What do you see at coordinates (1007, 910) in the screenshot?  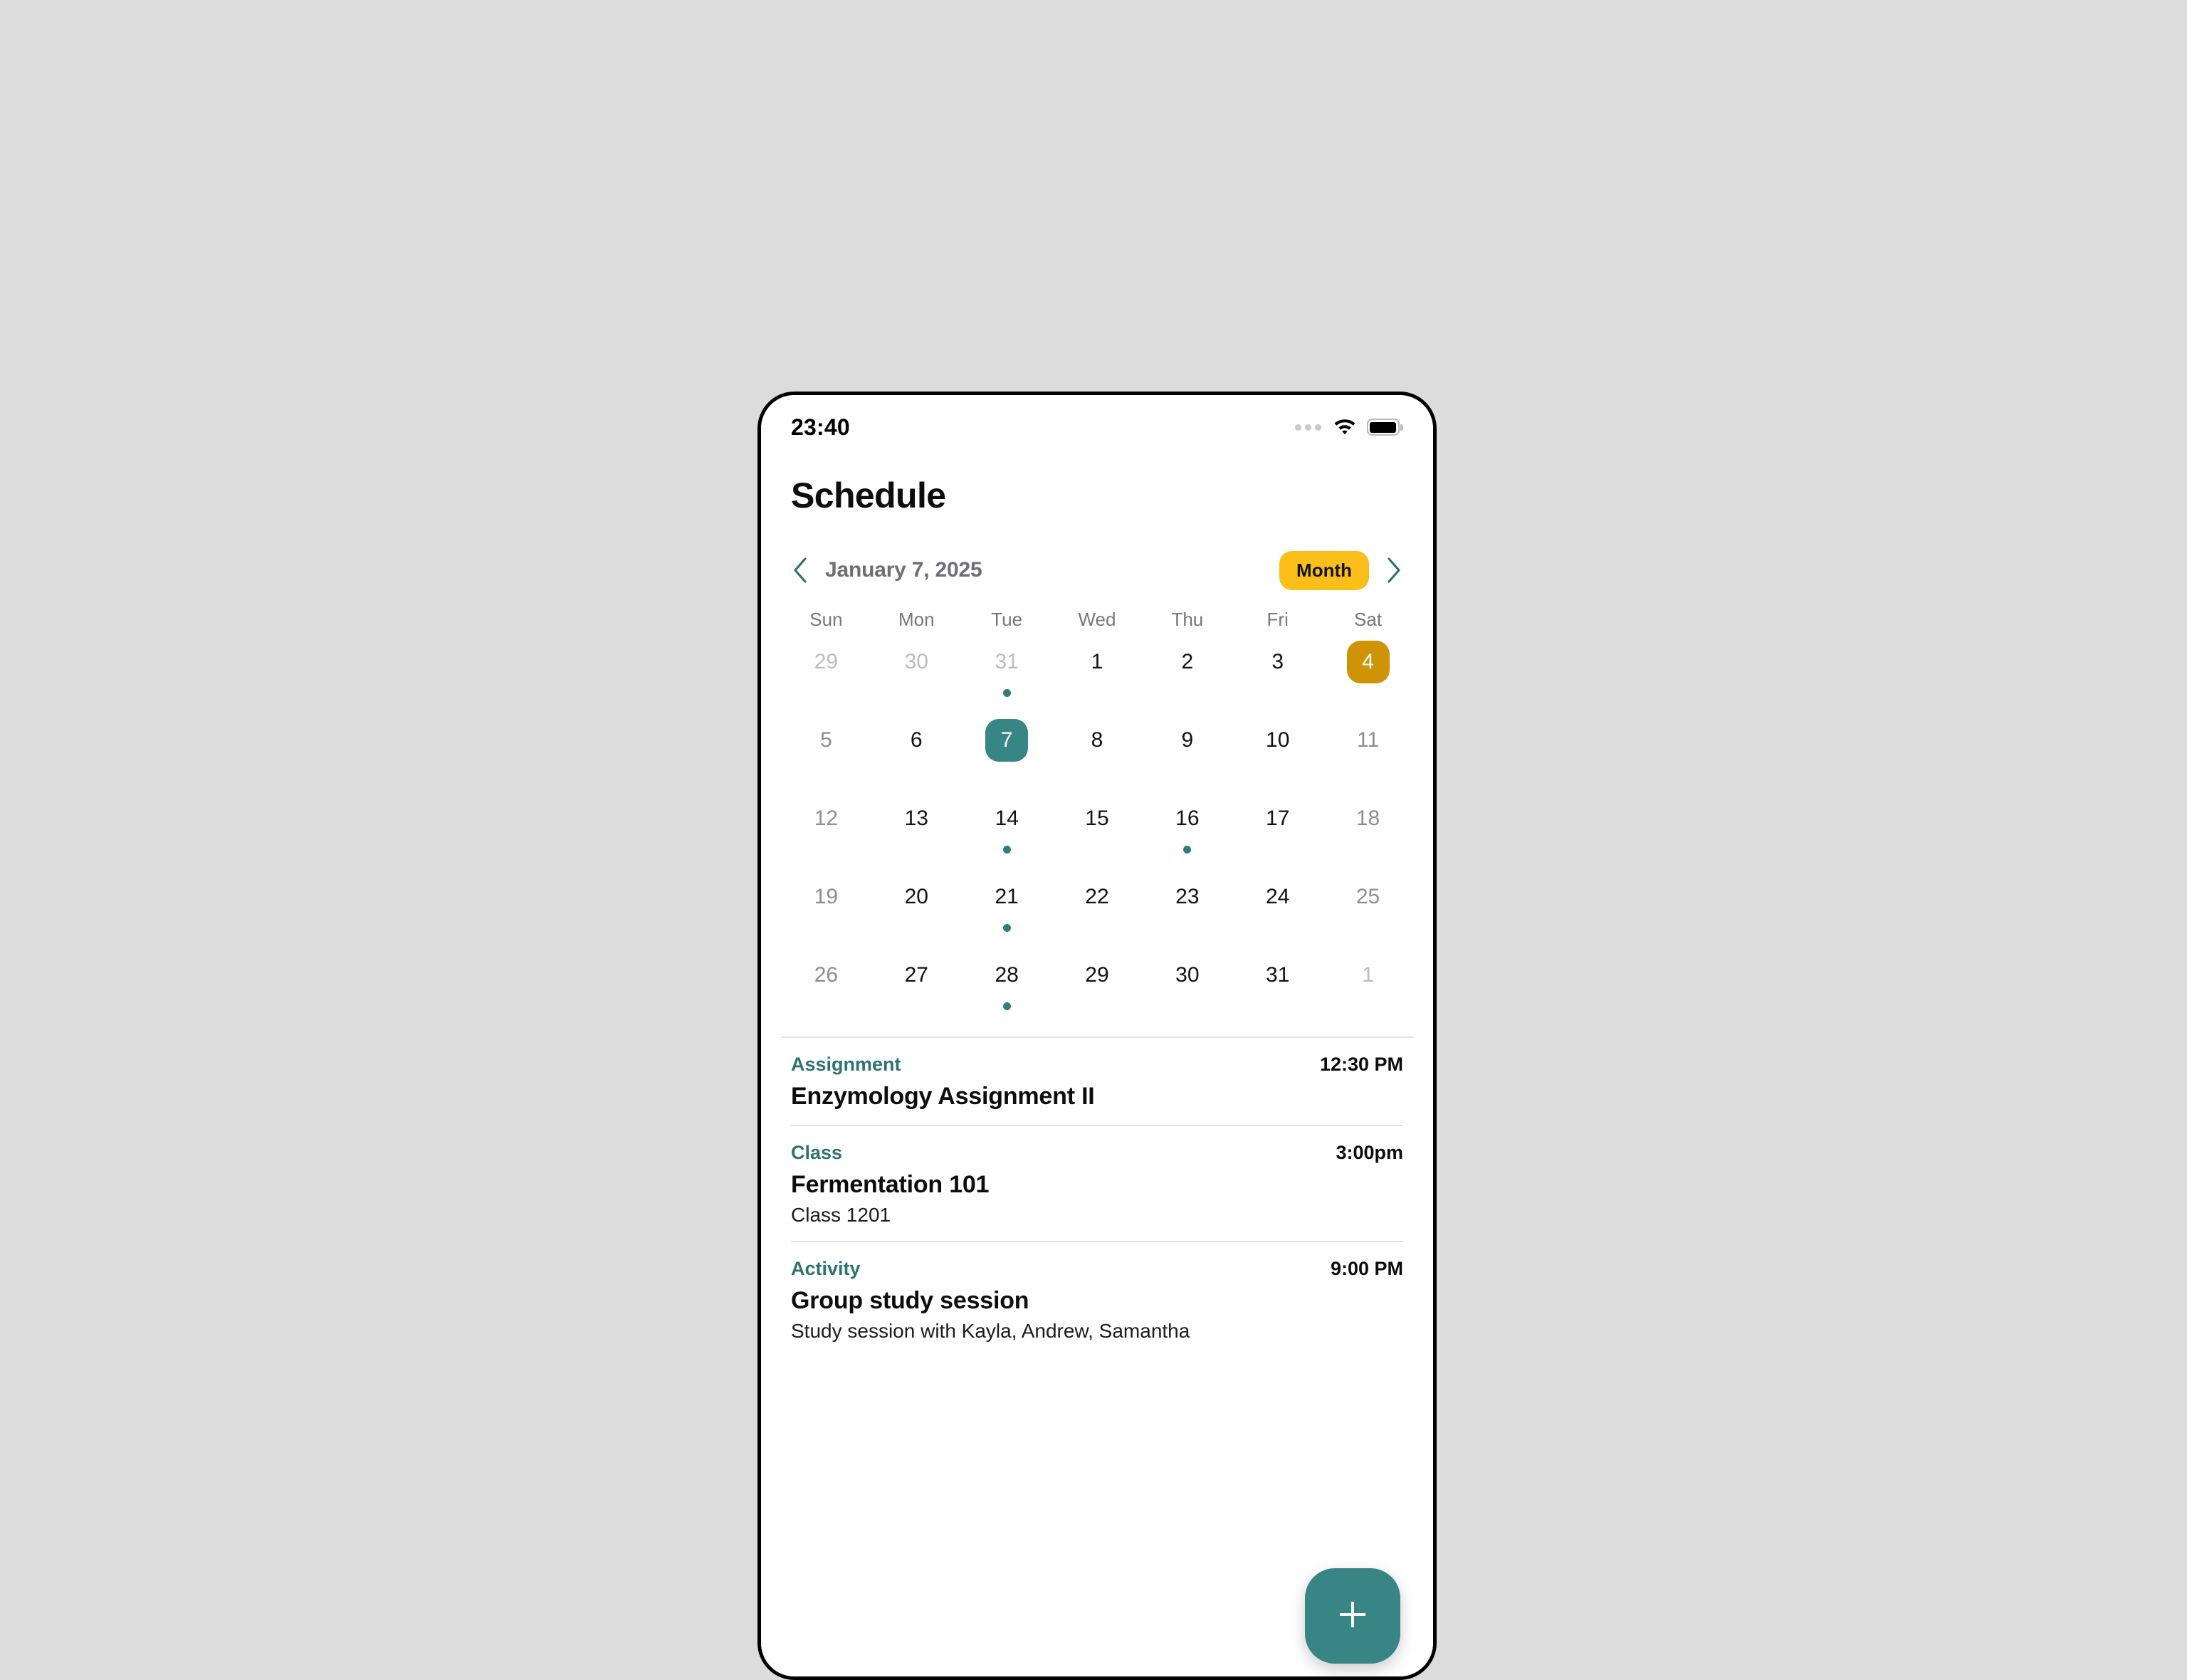 I see `calendar-day-cell: 21` at bounding box center [1007, 910].